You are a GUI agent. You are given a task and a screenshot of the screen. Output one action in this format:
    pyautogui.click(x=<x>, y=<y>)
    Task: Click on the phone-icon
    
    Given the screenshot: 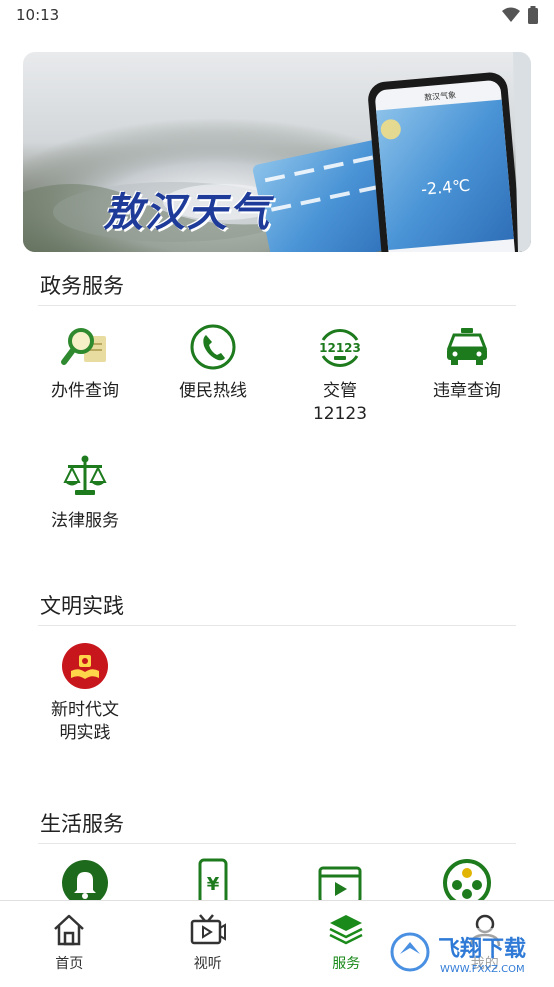 What is the action you would take?
    pyautogui.click(x=213, y=347)
    